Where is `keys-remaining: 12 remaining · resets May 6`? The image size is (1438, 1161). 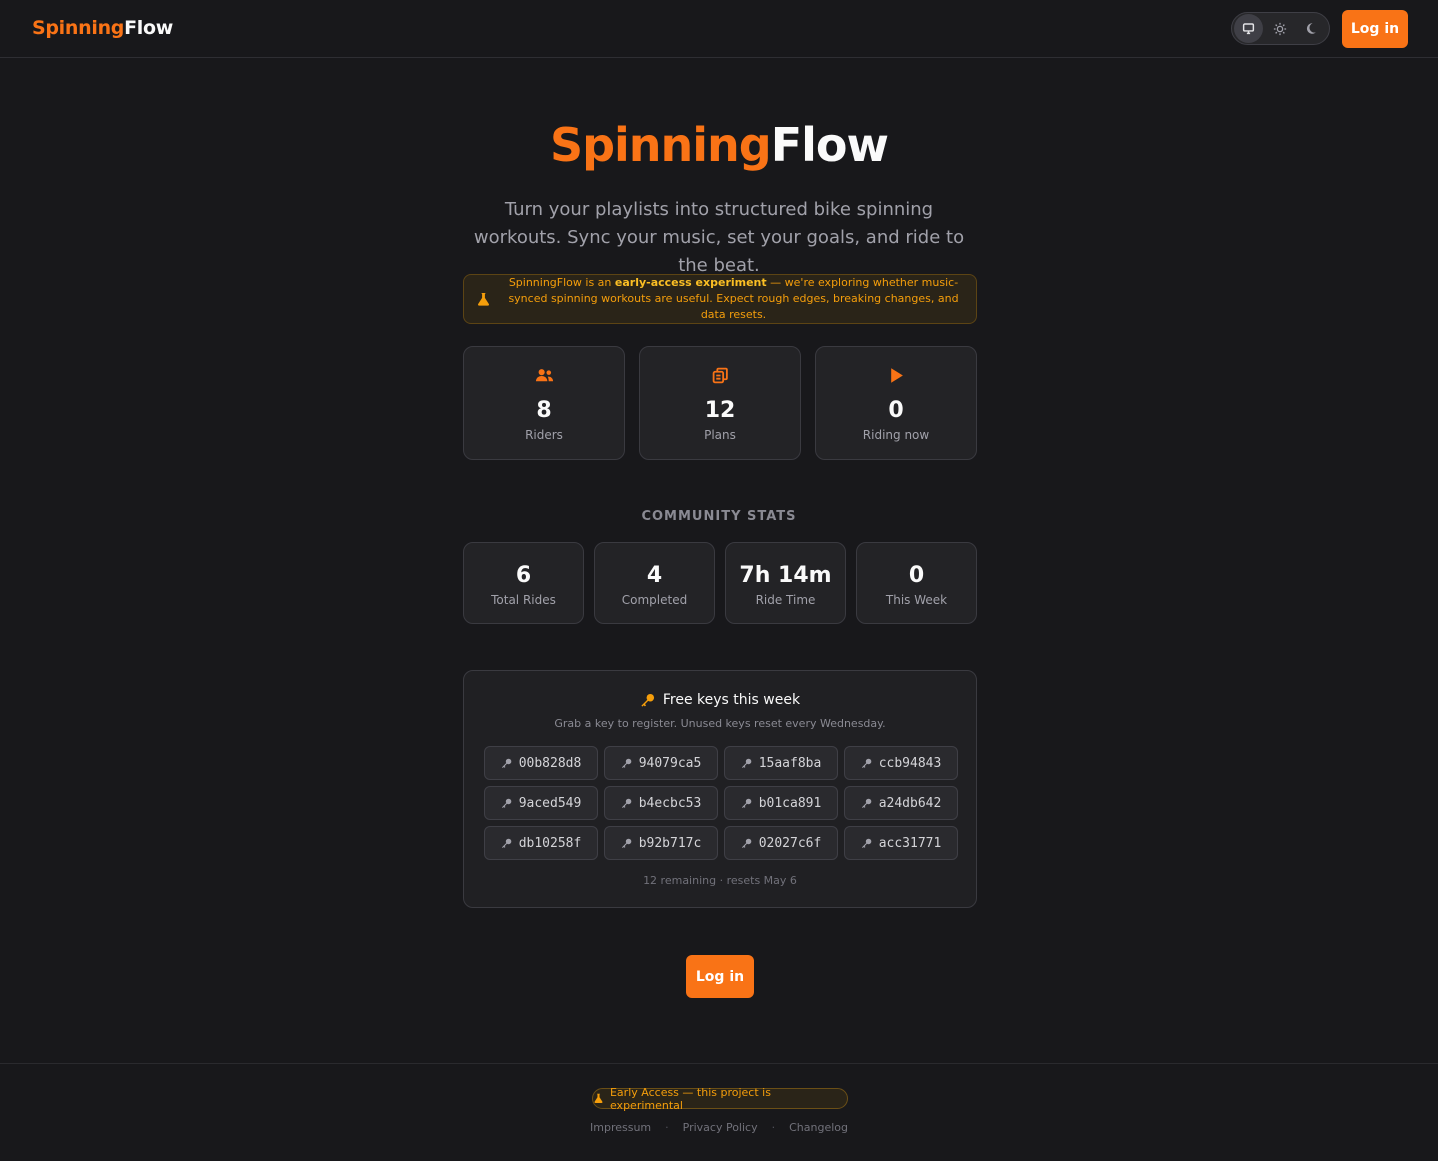 keys-remaining: 12 remaining · resets May 6 is located at coordinates (720, 880).